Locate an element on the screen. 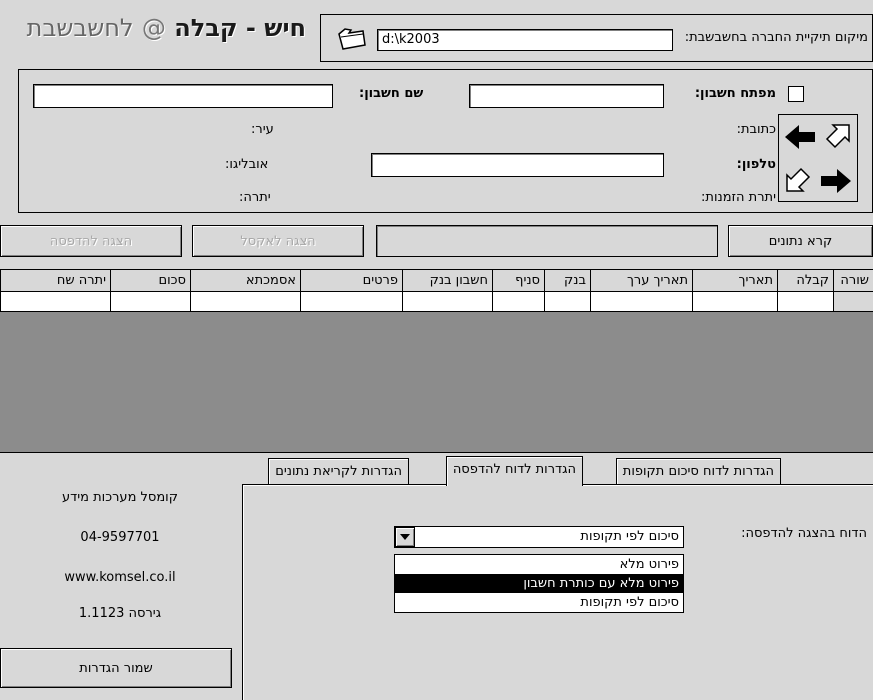  balance-label: יתרה: is located at coordinates (255, 197).